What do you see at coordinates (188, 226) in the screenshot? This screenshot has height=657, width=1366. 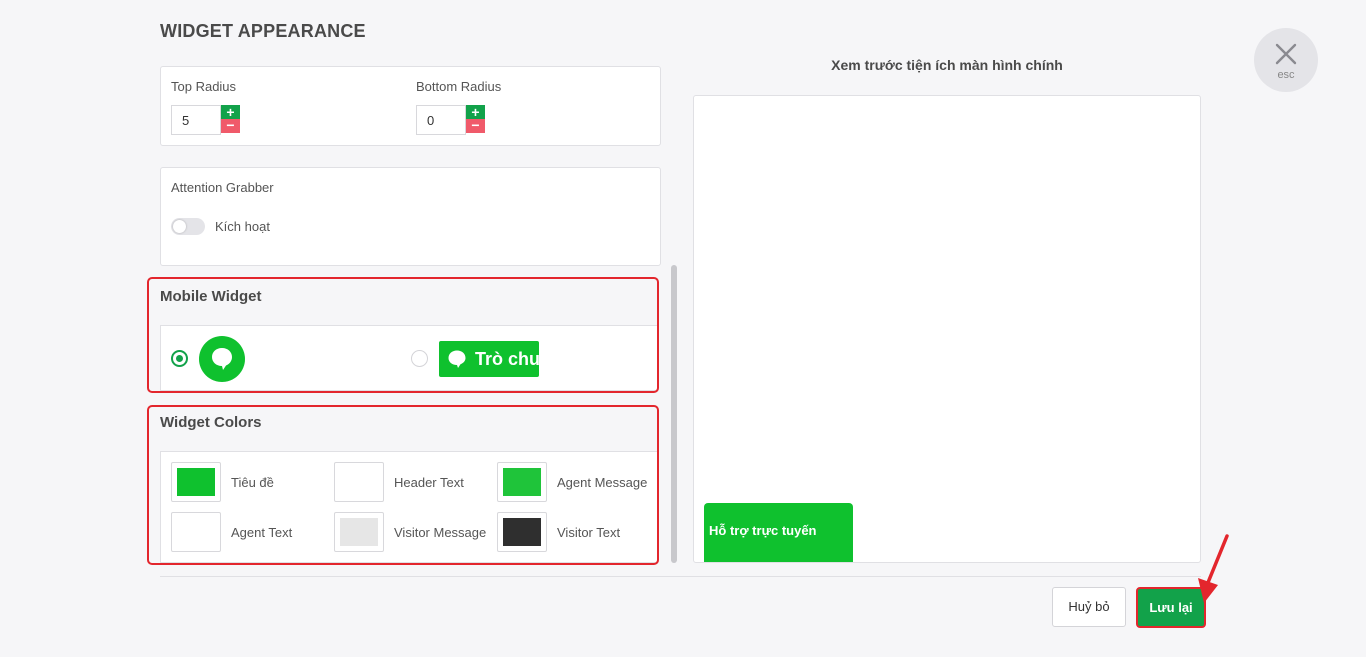 I see `attention-grabber-toggle` at bounding box center [188, 226].